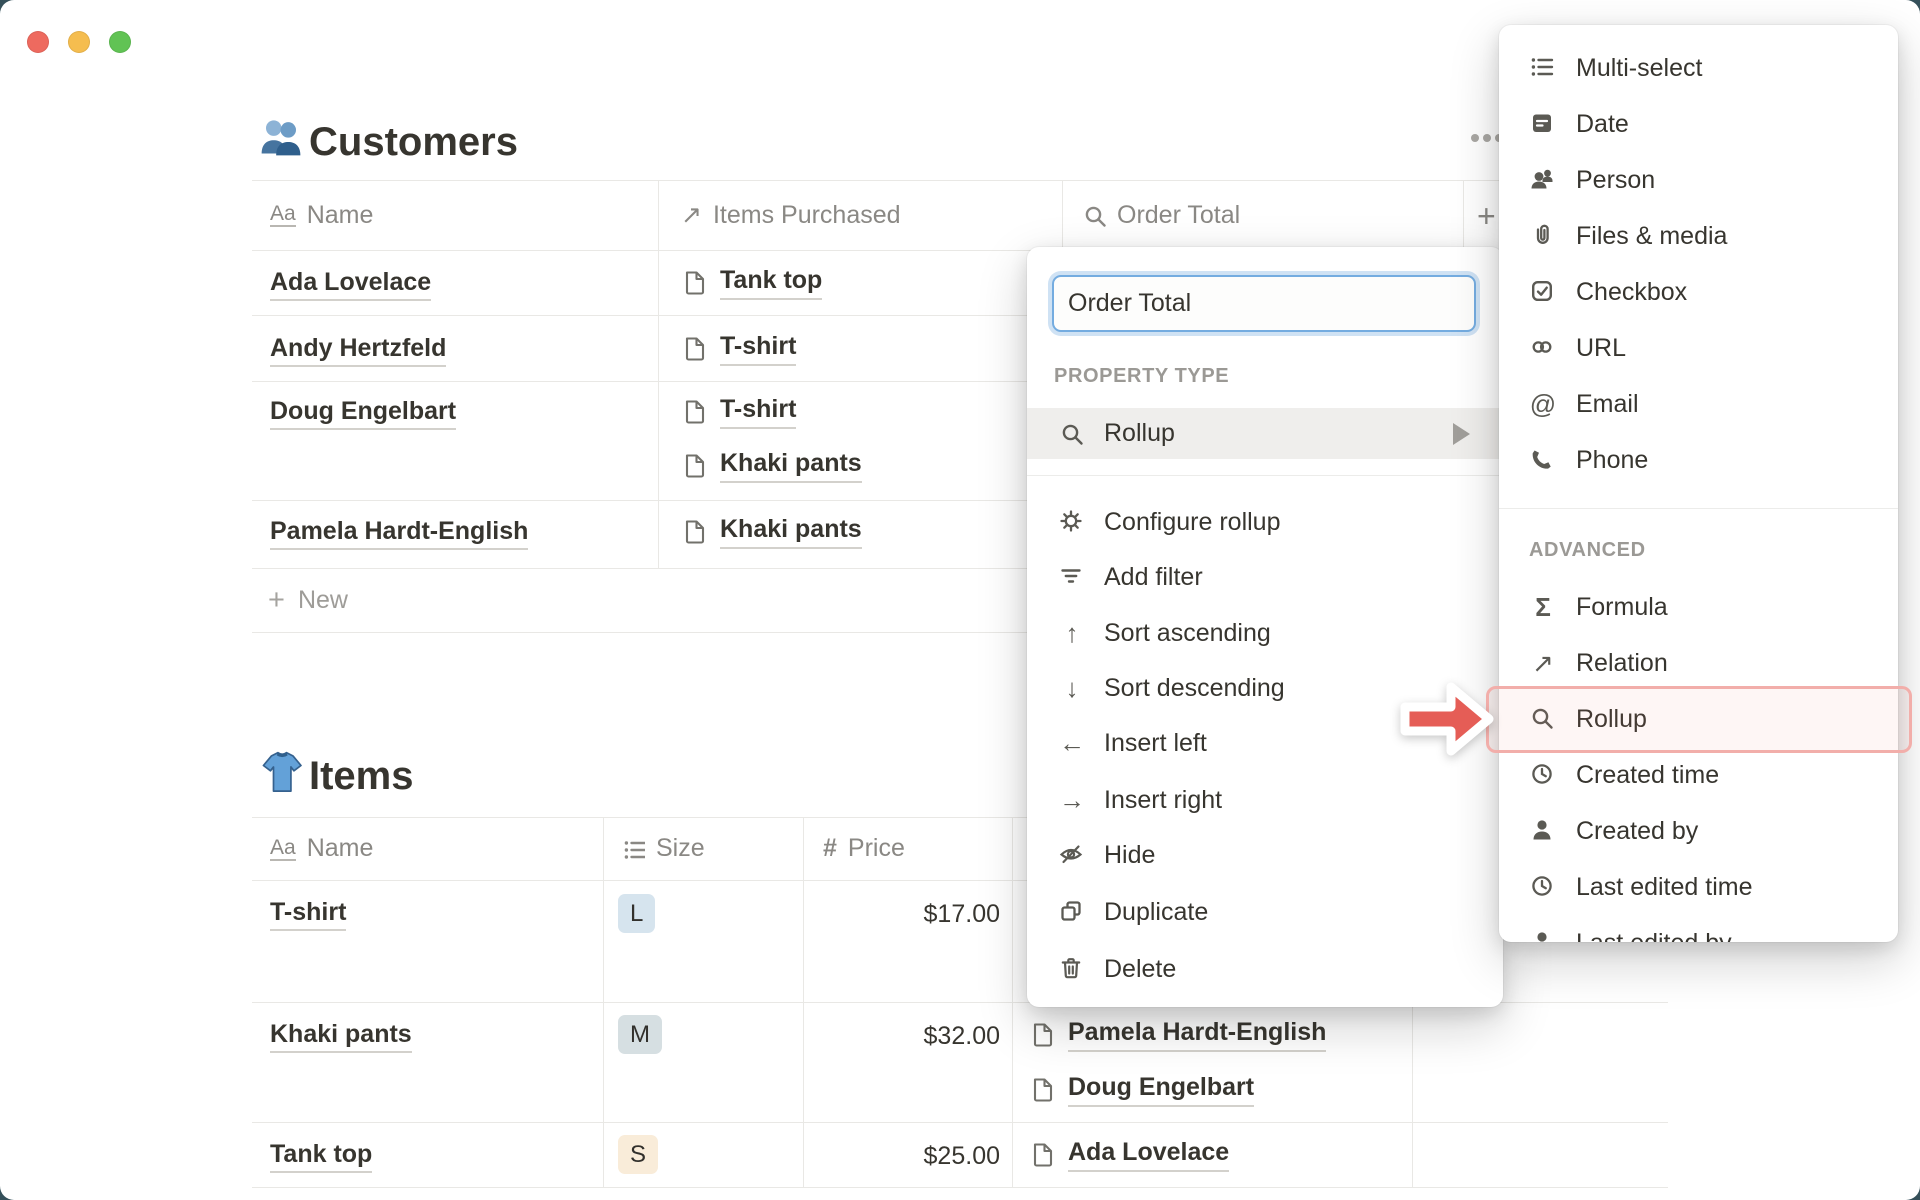  Describe the element at coordinates (1265, 969) in the screenshot. I see `menu-item-delete: Delete` at that location.